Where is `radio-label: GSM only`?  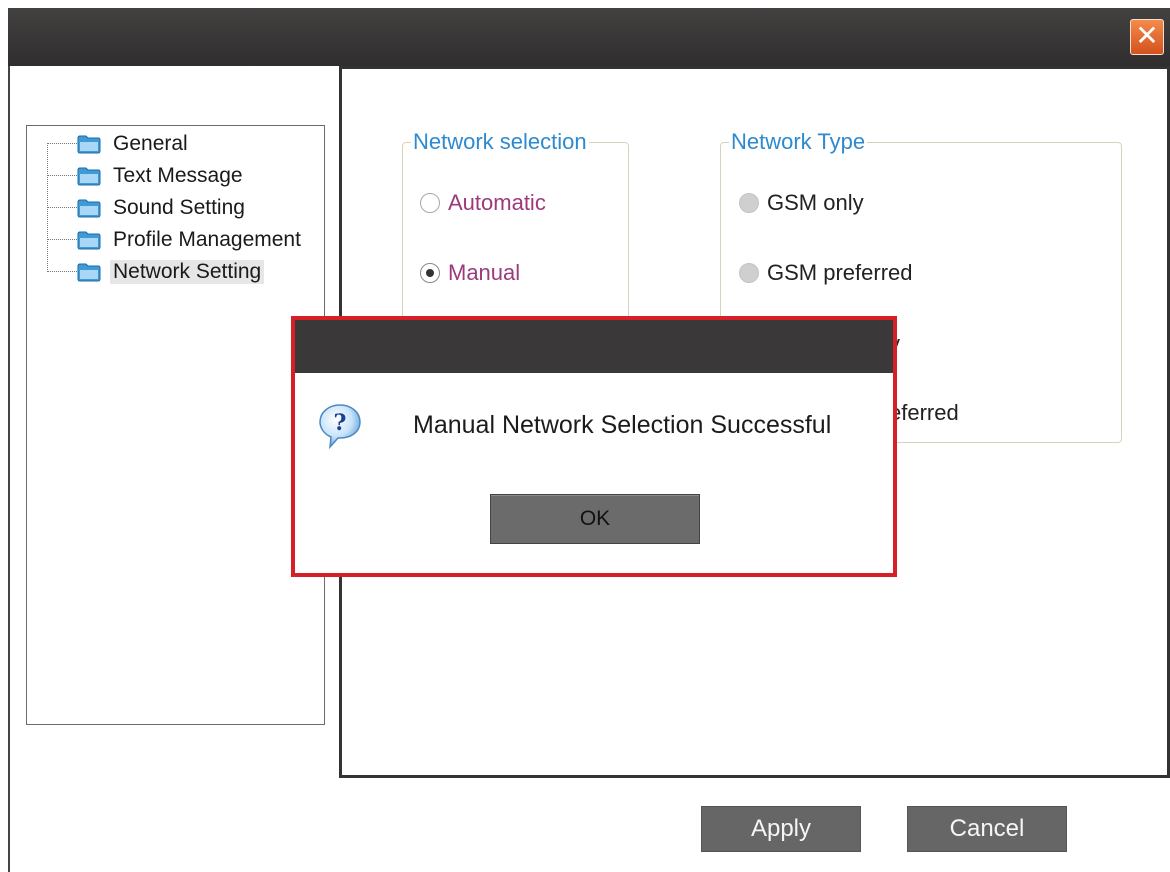 radio-label: GSM only is located at coordinates (815, 202).